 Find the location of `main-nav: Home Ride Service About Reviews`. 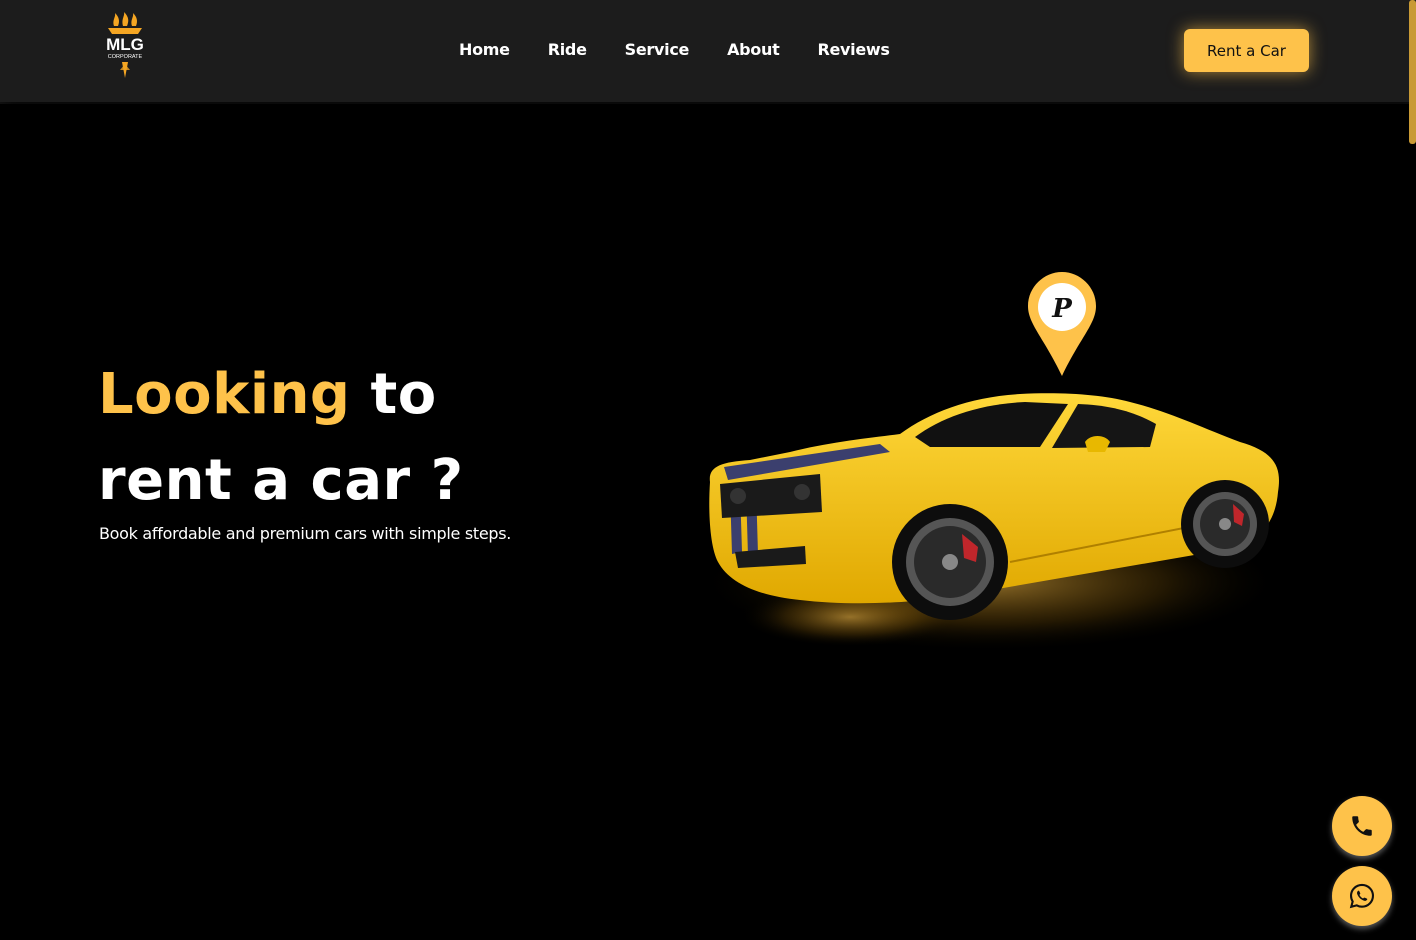

main-nav: Home Ride Service About Reviews is located at coordinates (693, 49).